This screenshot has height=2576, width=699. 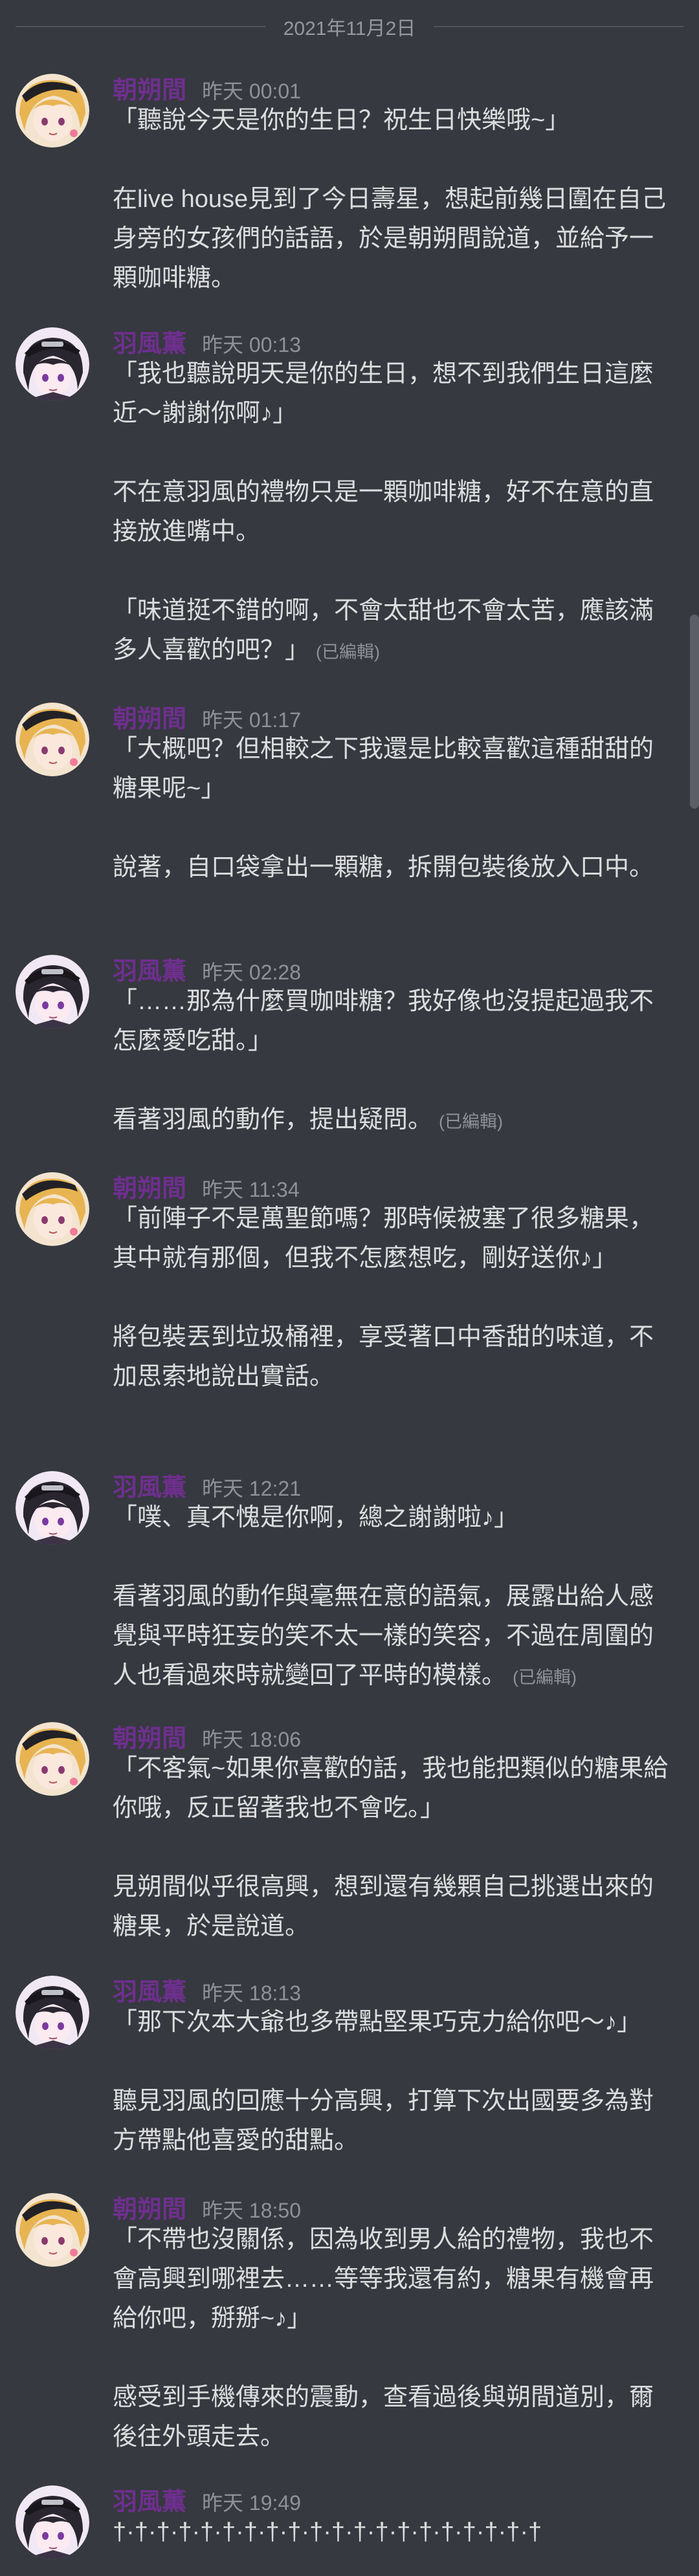 What do you see at coordinates (383, 769) in the screenshot?
I see `message-text: 「大概吧？但相較之下我還是比較喜歡這種甜甜的糖果呢~」` at bounding box center [383, 769].